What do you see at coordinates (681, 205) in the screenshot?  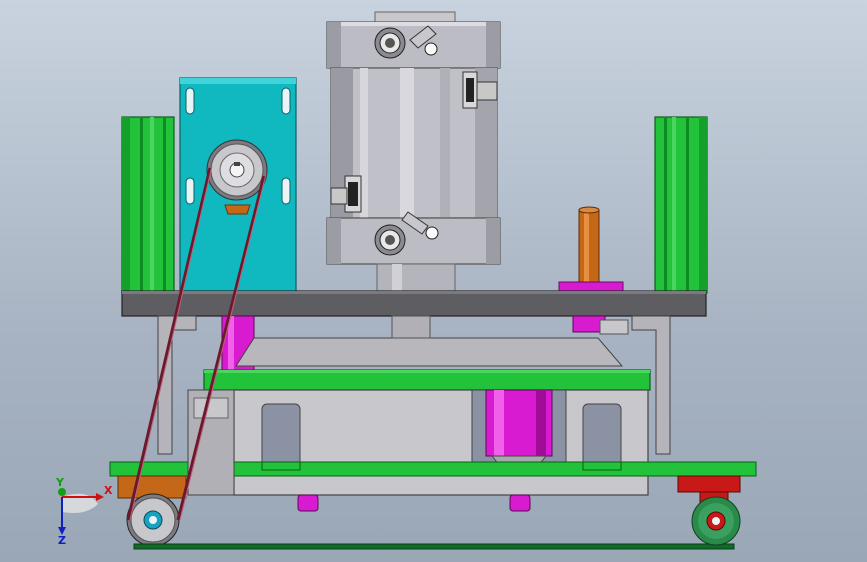 I see `right-green-column` at bounding box center [681, 205].